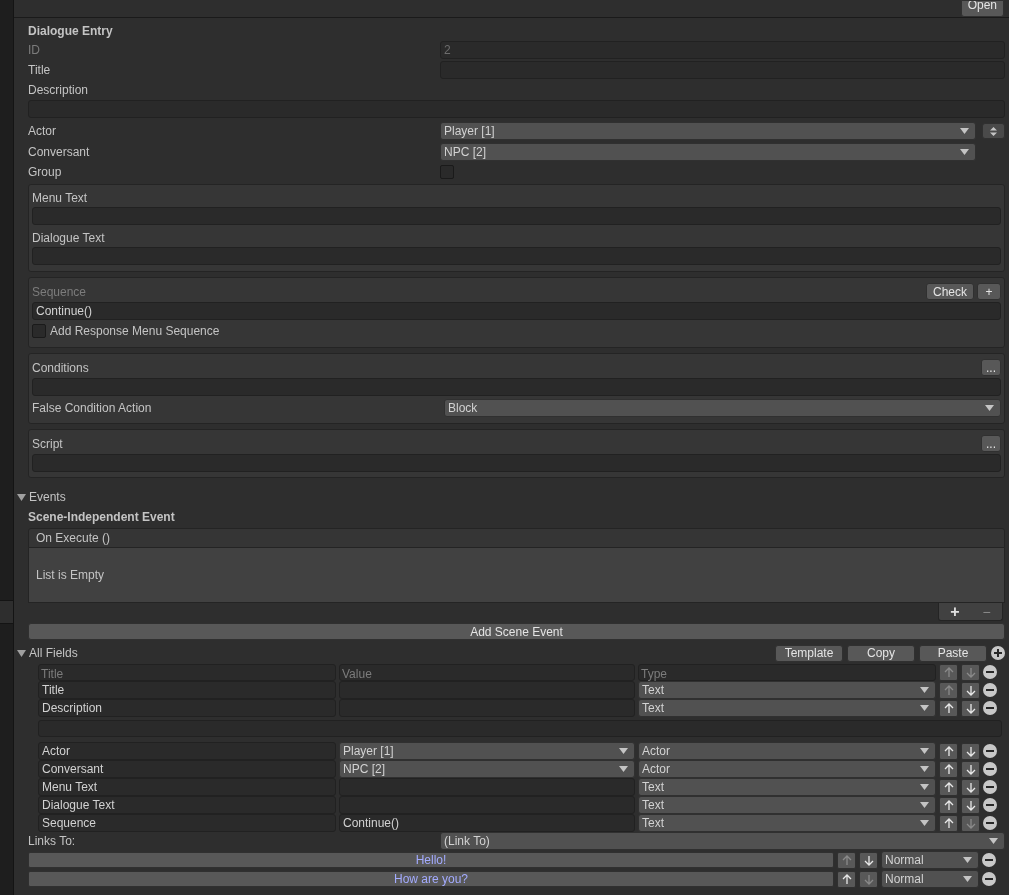  I want to click on dropdown: Block, so click(722, 408).